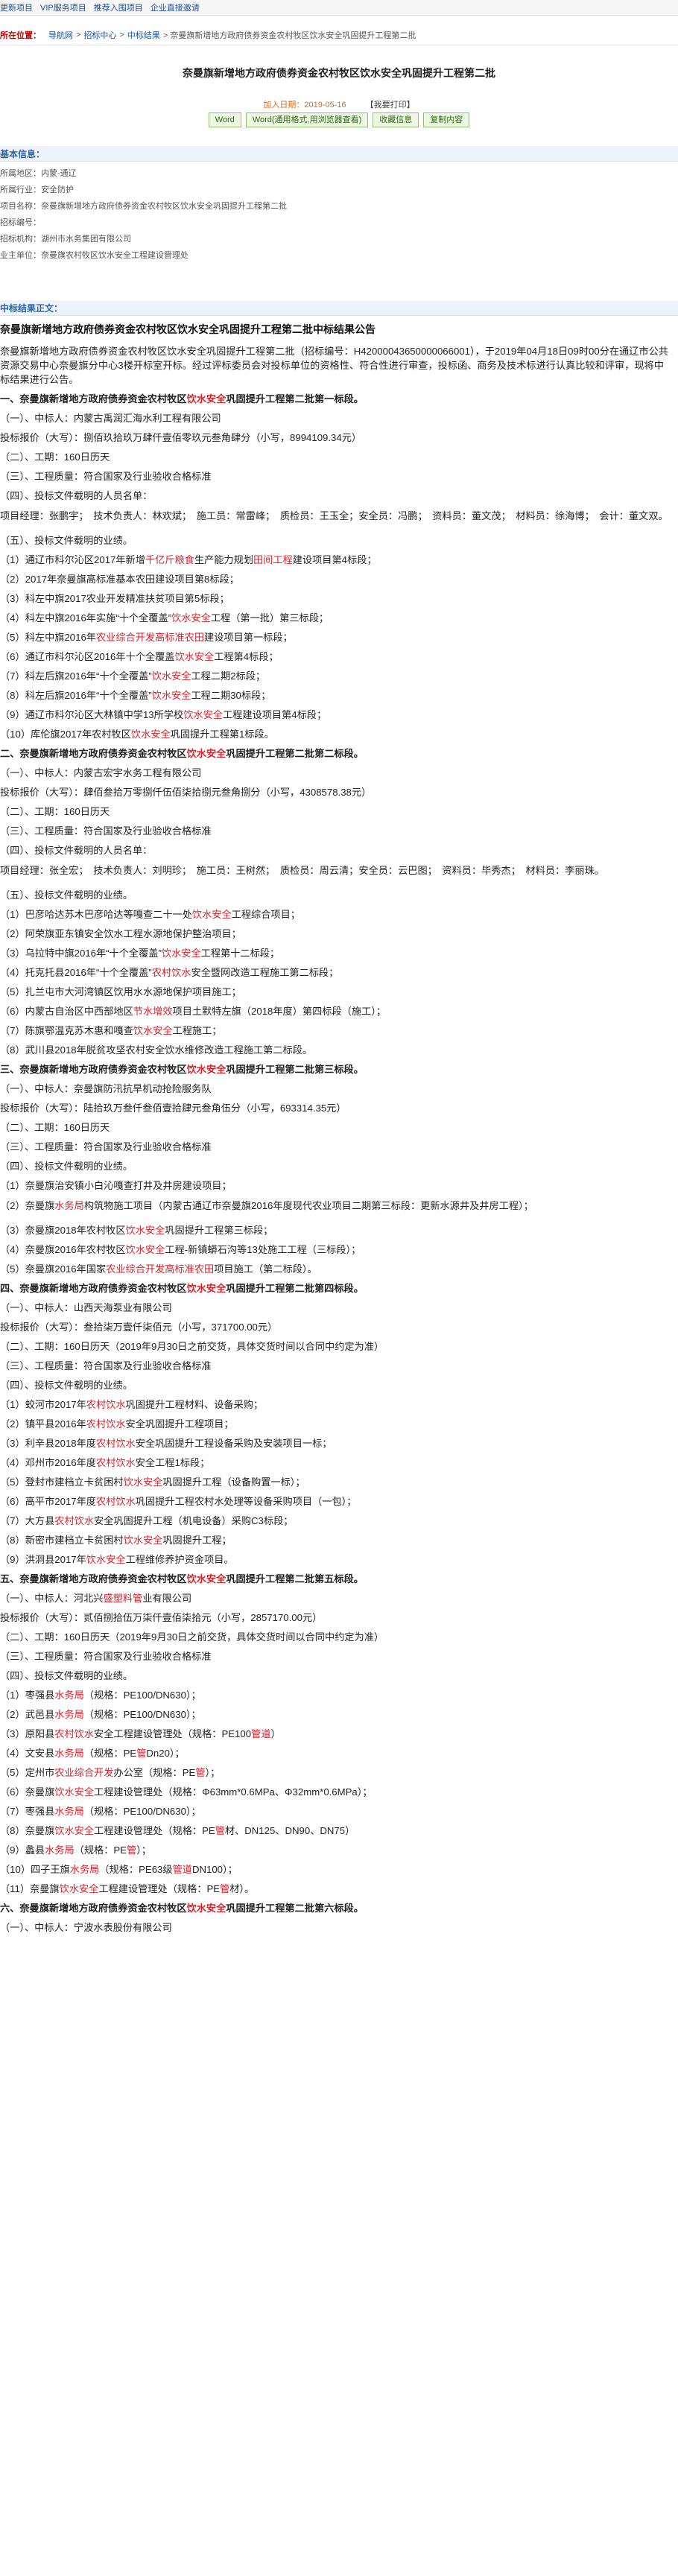 The height and width of the screenshot is (2576, 678). I want to click on text-segment: （四）、投标文件载明的人员名单：, so click(76, 496).